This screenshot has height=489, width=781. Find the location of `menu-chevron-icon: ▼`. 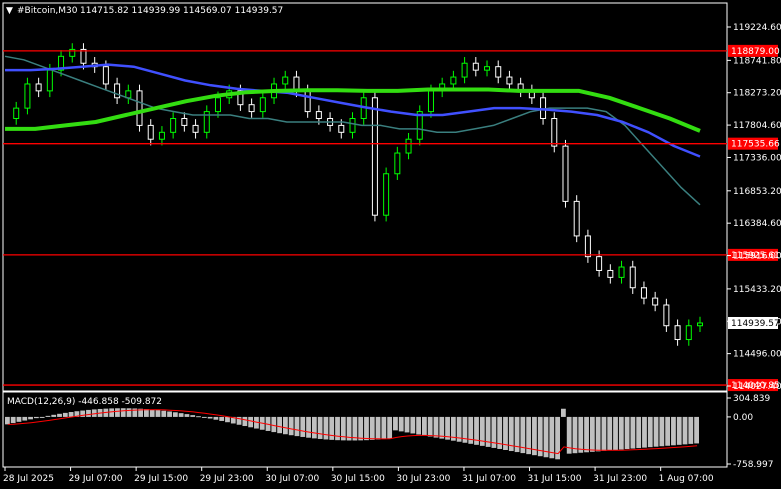

menu-chevron-icon: ▼ is located at coordinates (9, 11).